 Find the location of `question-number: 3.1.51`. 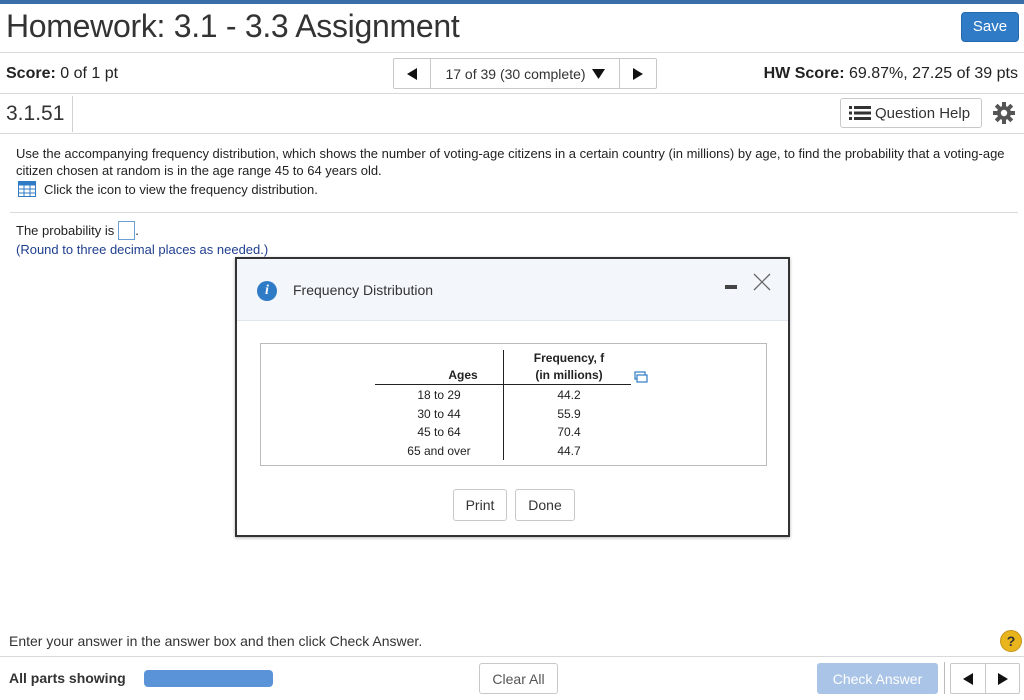

question-number: 3.1.51 is located at coordinates (35, 113).